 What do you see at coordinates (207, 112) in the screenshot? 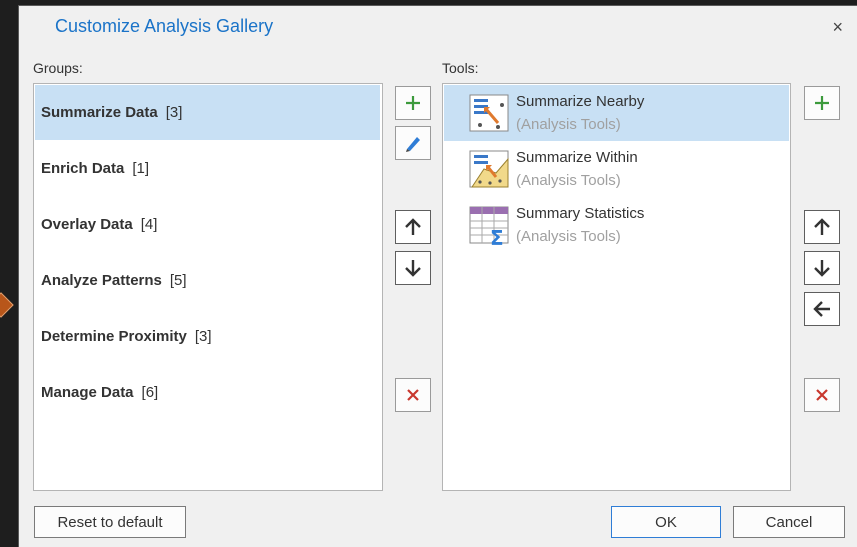
I see `group-item-summarize-data: Summarize Data [3]` at bounding box center [207, 112].